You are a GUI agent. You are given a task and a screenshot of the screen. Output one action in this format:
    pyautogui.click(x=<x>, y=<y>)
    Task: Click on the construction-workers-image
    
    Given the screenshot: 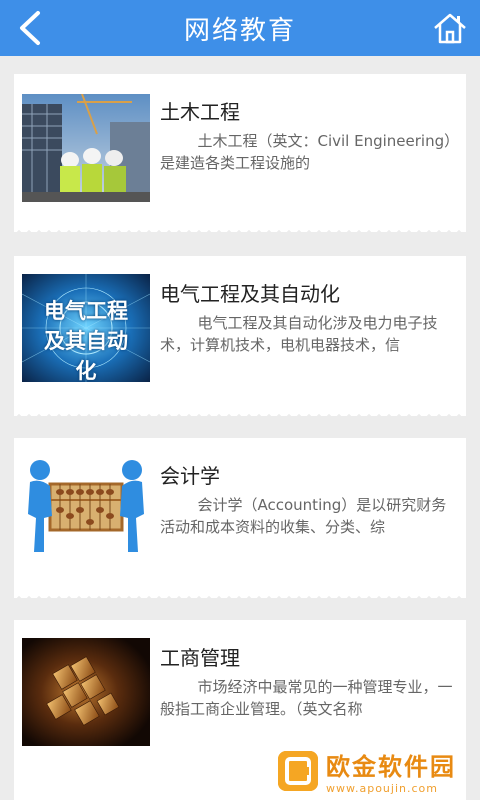 What is the action you would take?
    pyautogui.click(x=86, y=148)
    